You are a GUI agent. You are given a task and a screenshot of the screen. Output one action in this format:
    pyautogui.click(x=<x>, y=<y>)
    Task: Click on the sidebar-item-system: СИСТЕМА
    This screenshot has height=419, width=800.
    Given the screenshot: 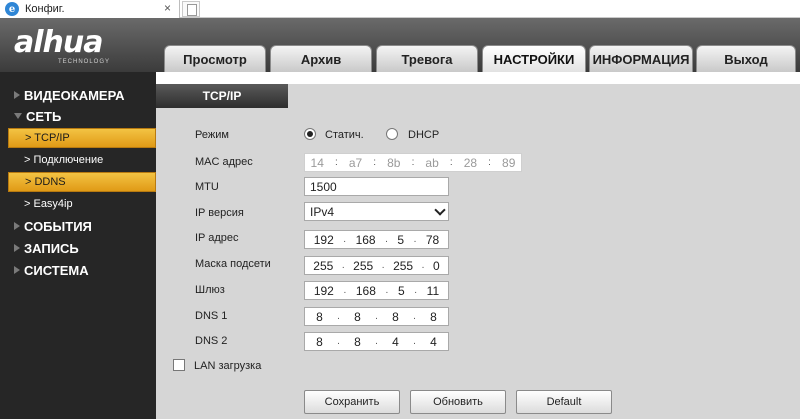 What is the action you would take?
    pyautogui.click(x=78, y=270)
    